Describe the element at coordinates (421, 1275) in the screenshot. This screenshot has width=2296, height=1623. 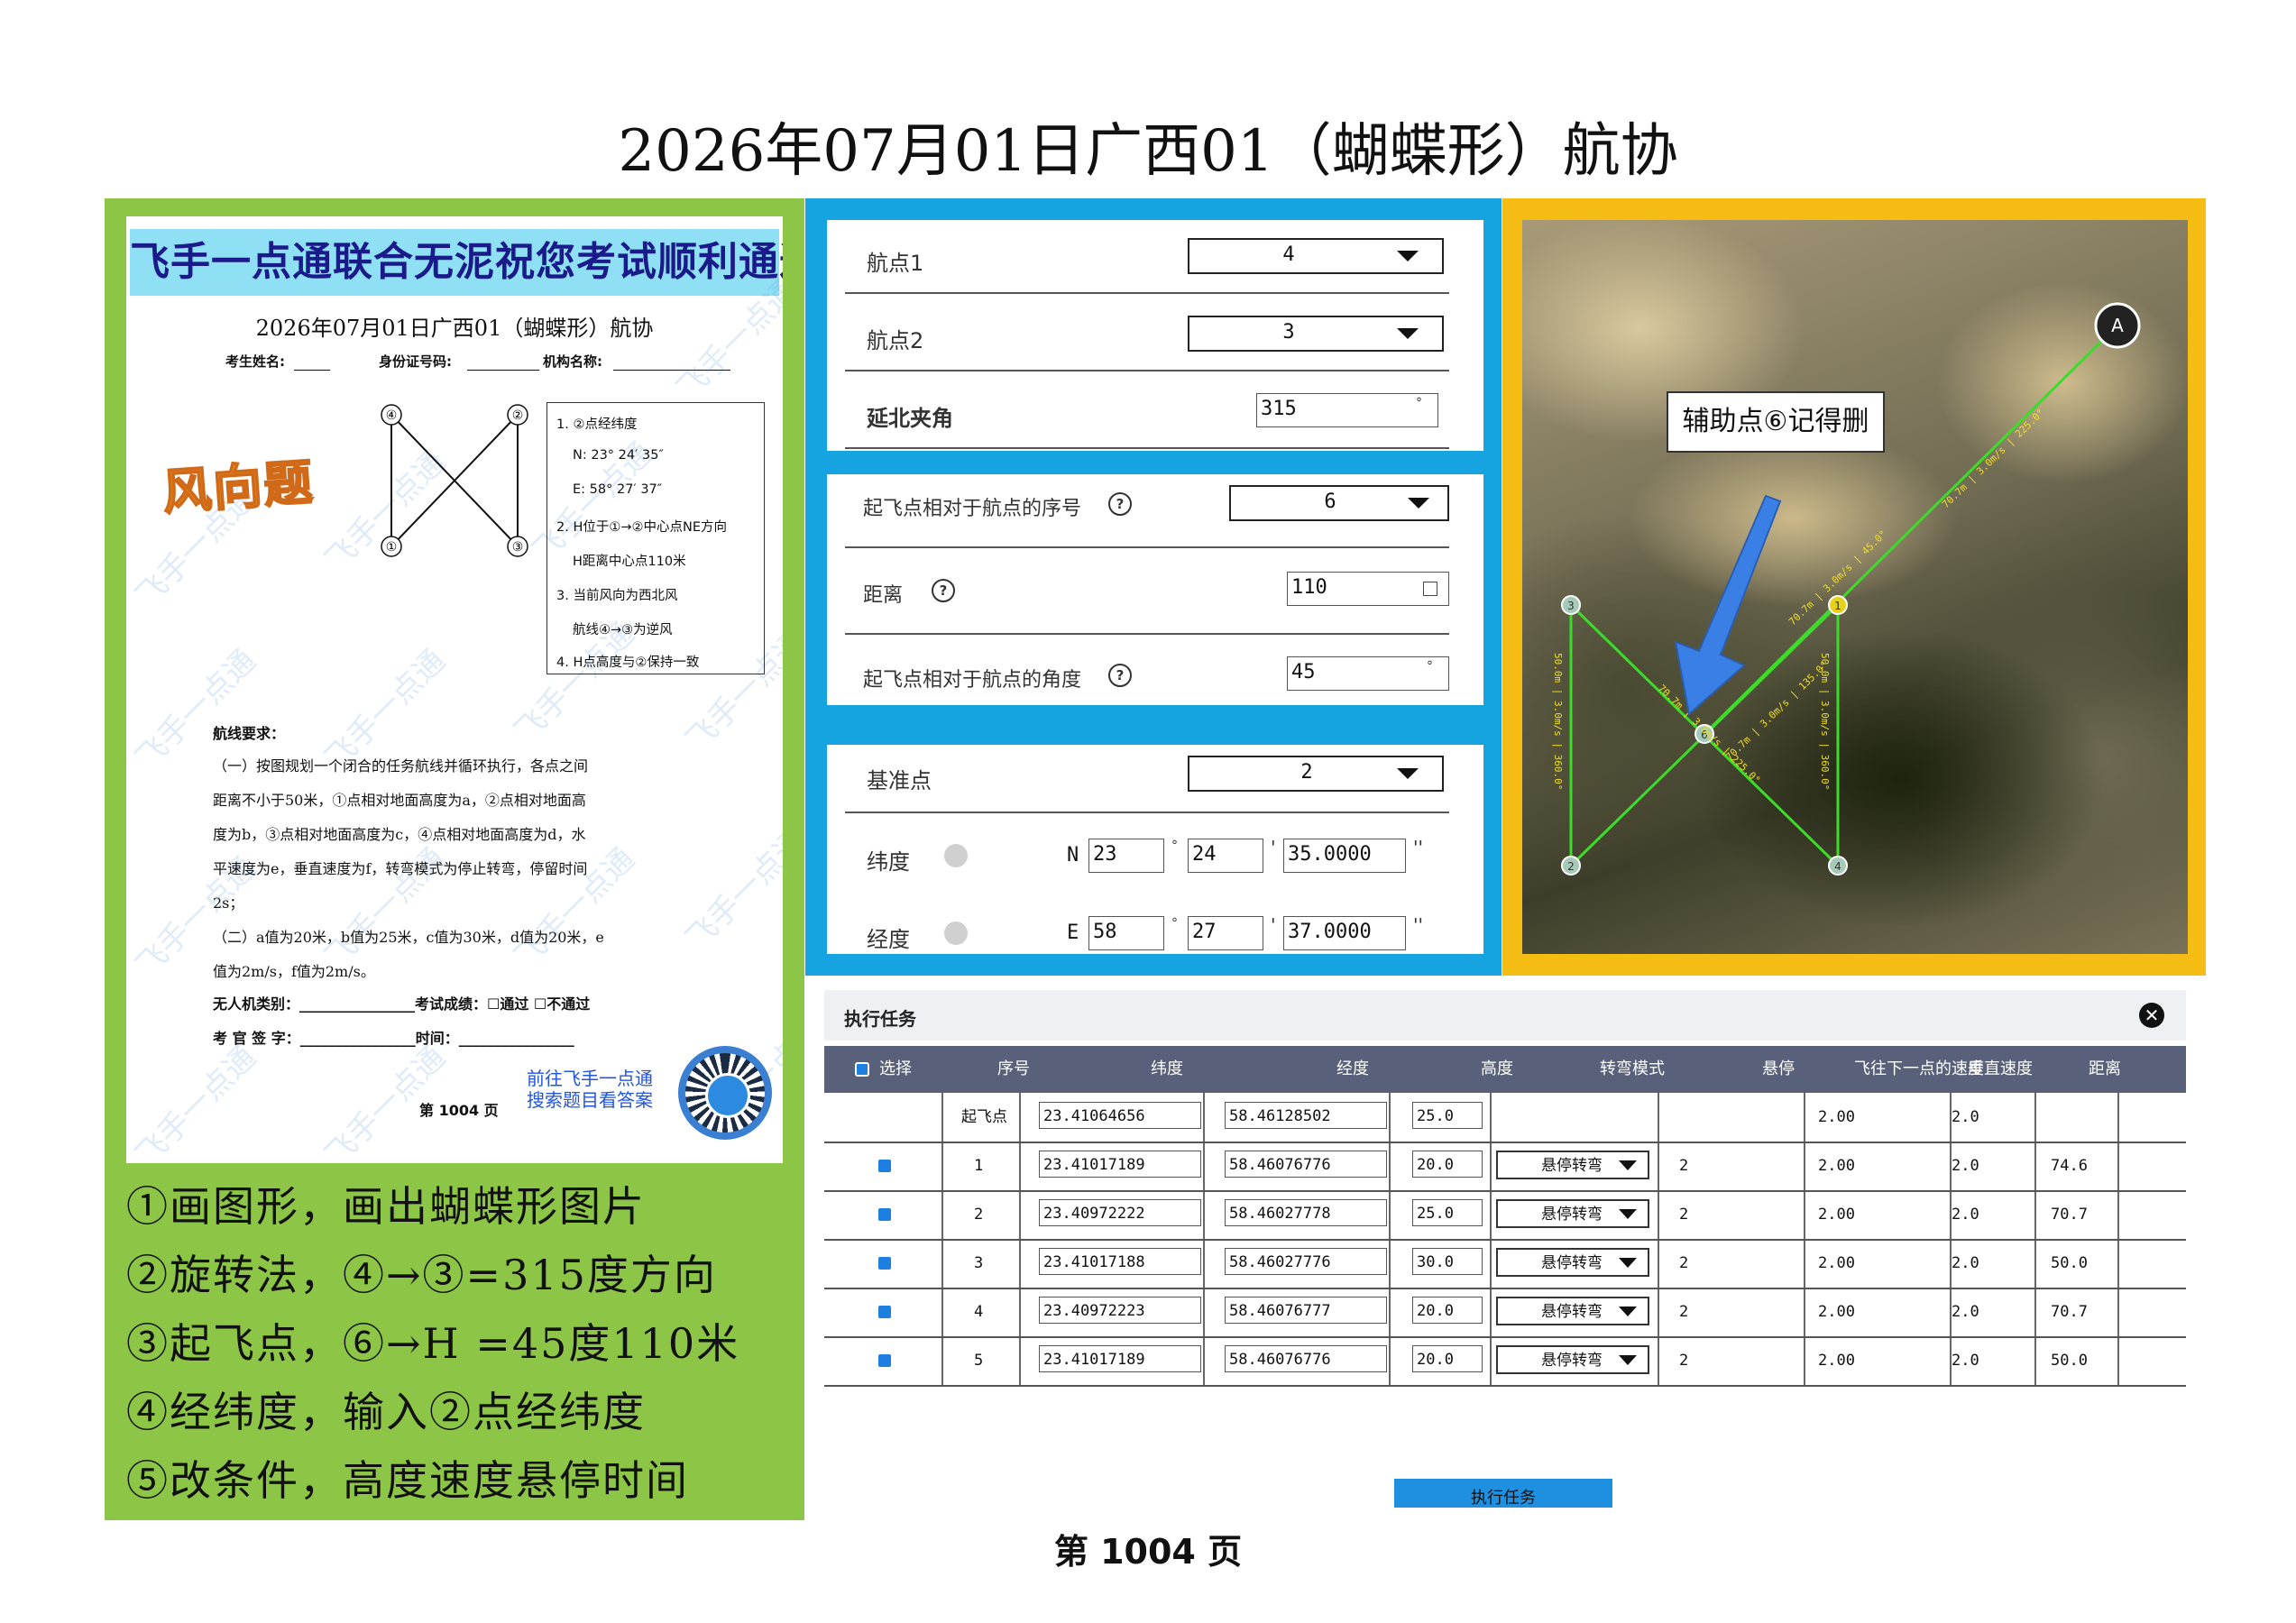
I see `step-2: ②旋转法，④→③=315度方向` at that location.